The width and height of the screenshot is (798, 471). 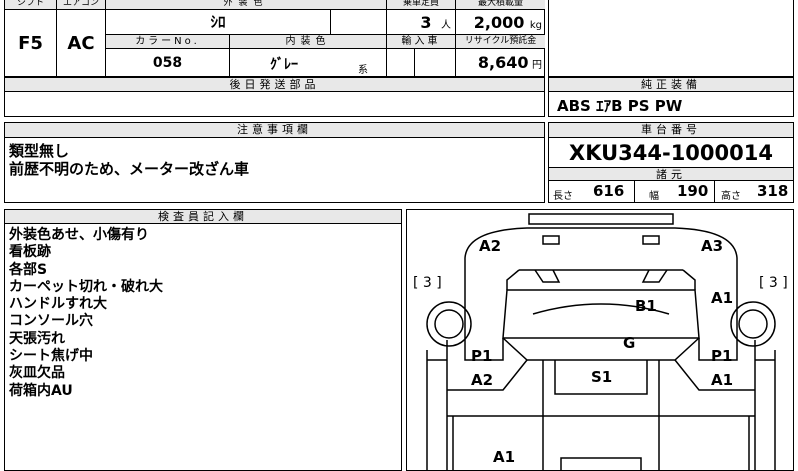 I want to click on mark-b1: B1, so click(x=646, y=306).